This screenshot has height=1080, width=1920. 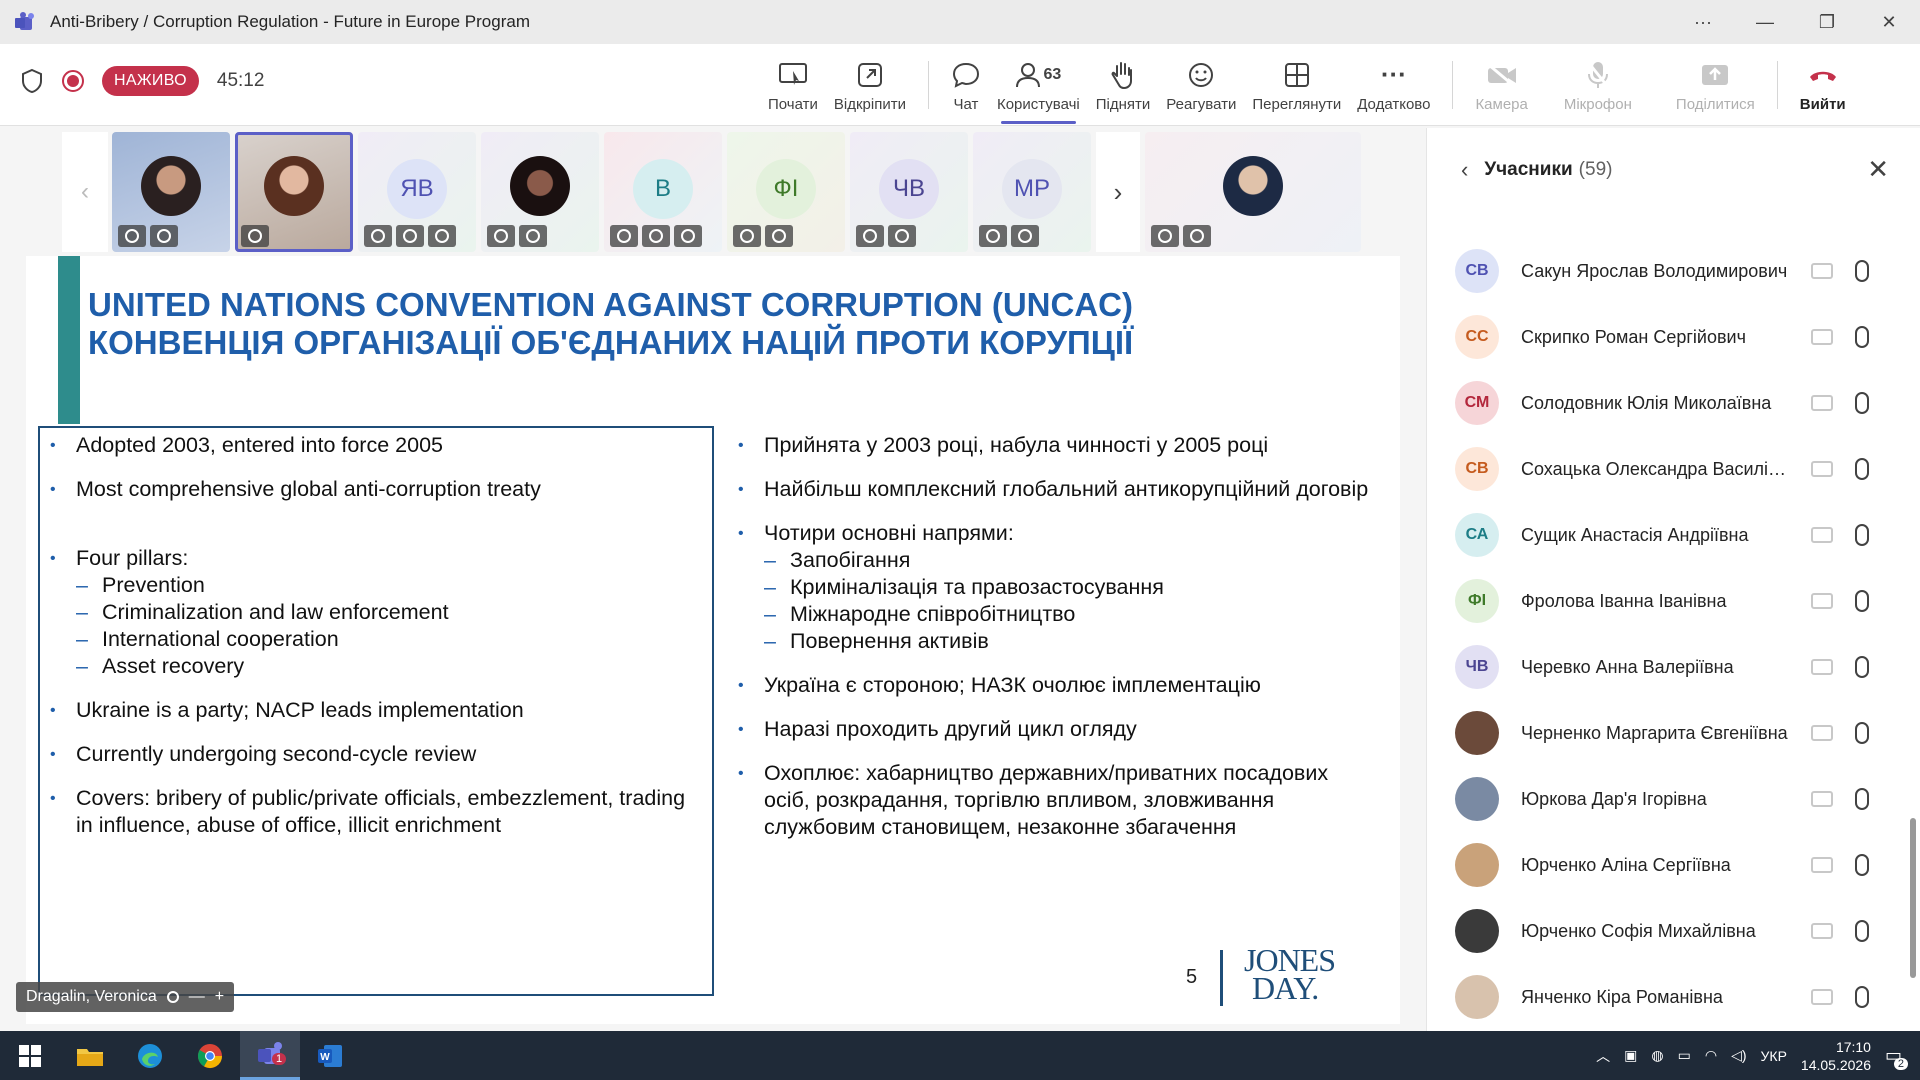 I want to click on sub-bullet: Criminalization and law enforcement, so click(x=275, y=612).